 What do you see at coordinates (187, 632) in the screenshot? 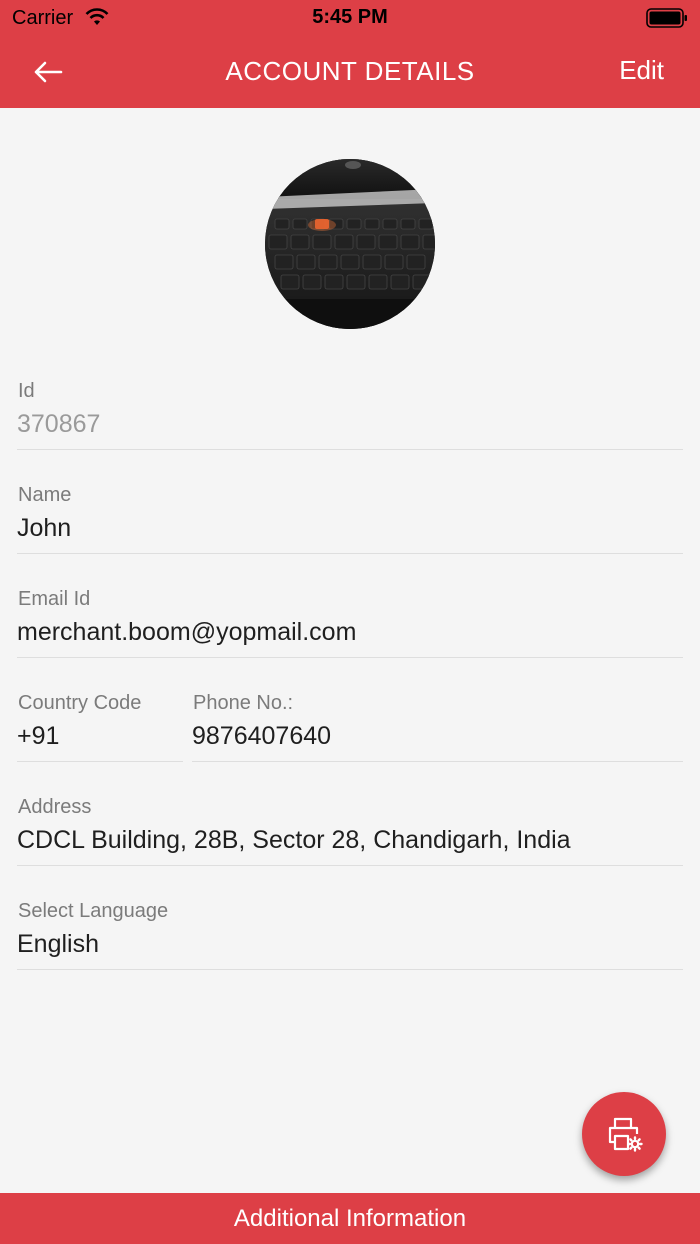
I see `email-value: merchant.boom@yopmail.com` at bounding box center [187, 632].